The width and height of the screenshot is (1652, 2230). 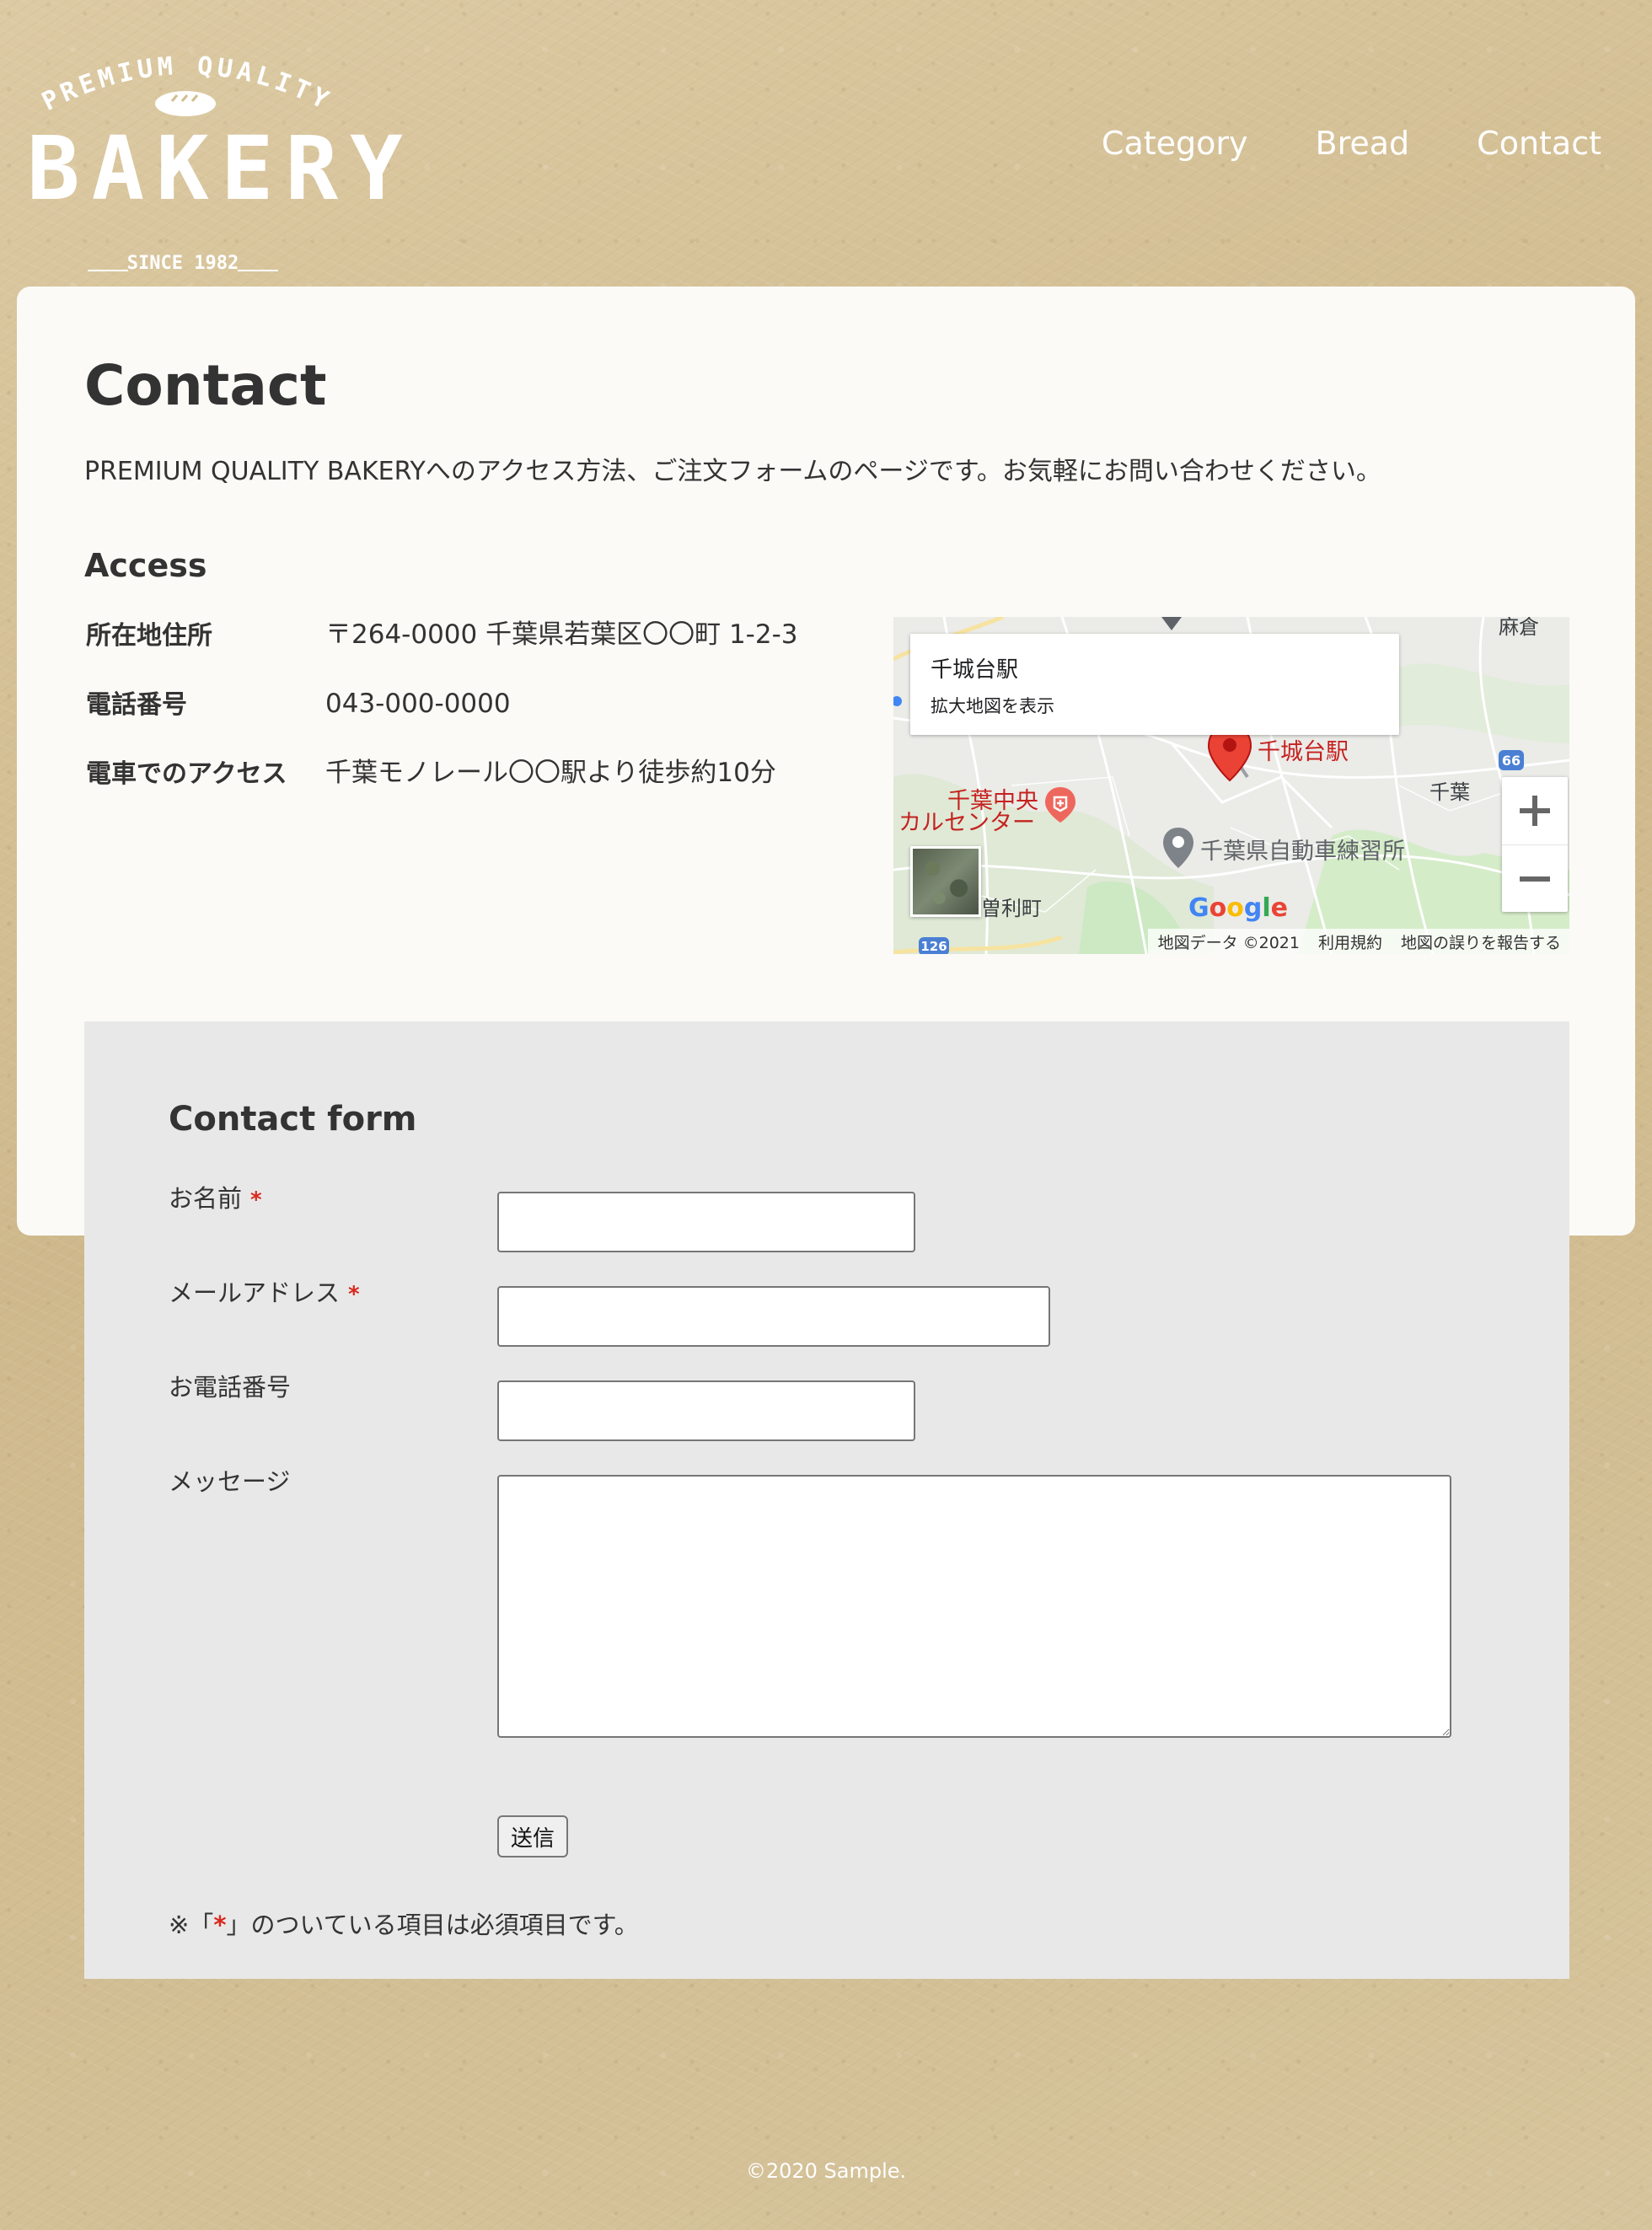 I want to click on place-pin-icon, so click(x=1178, y=848).